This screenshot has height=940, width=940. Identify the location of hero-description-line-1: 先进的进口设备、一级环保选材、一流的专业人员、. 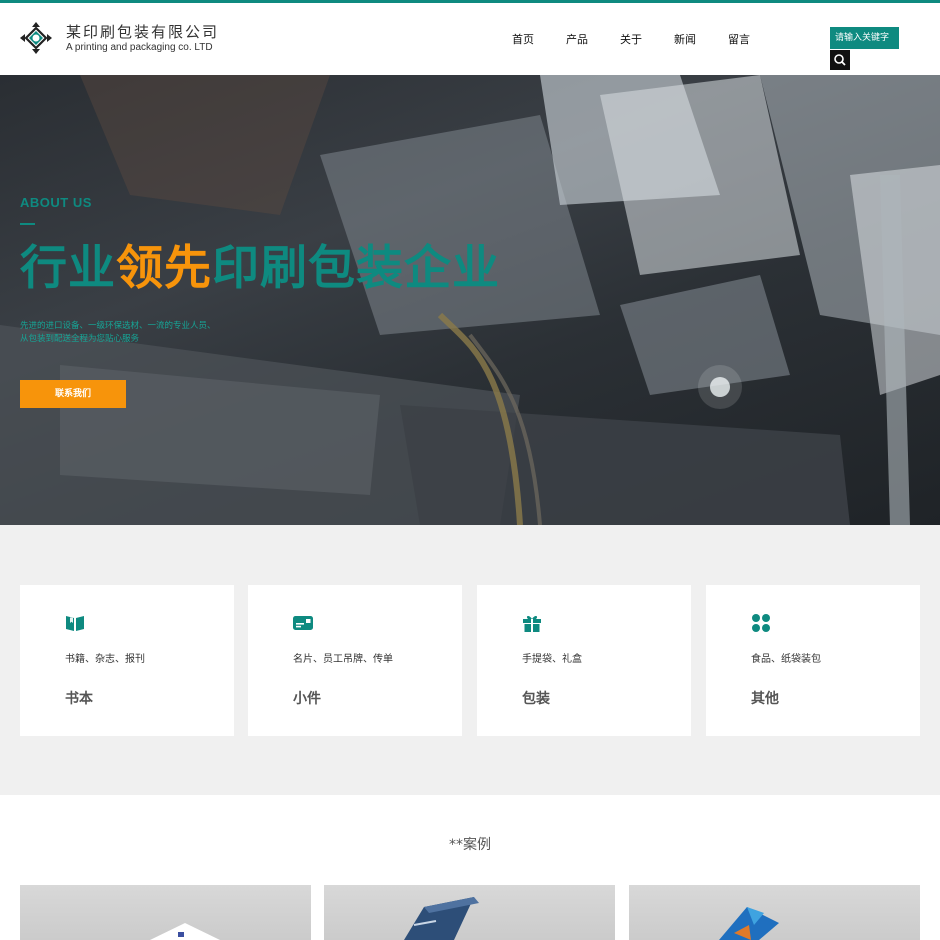
(118, 326).